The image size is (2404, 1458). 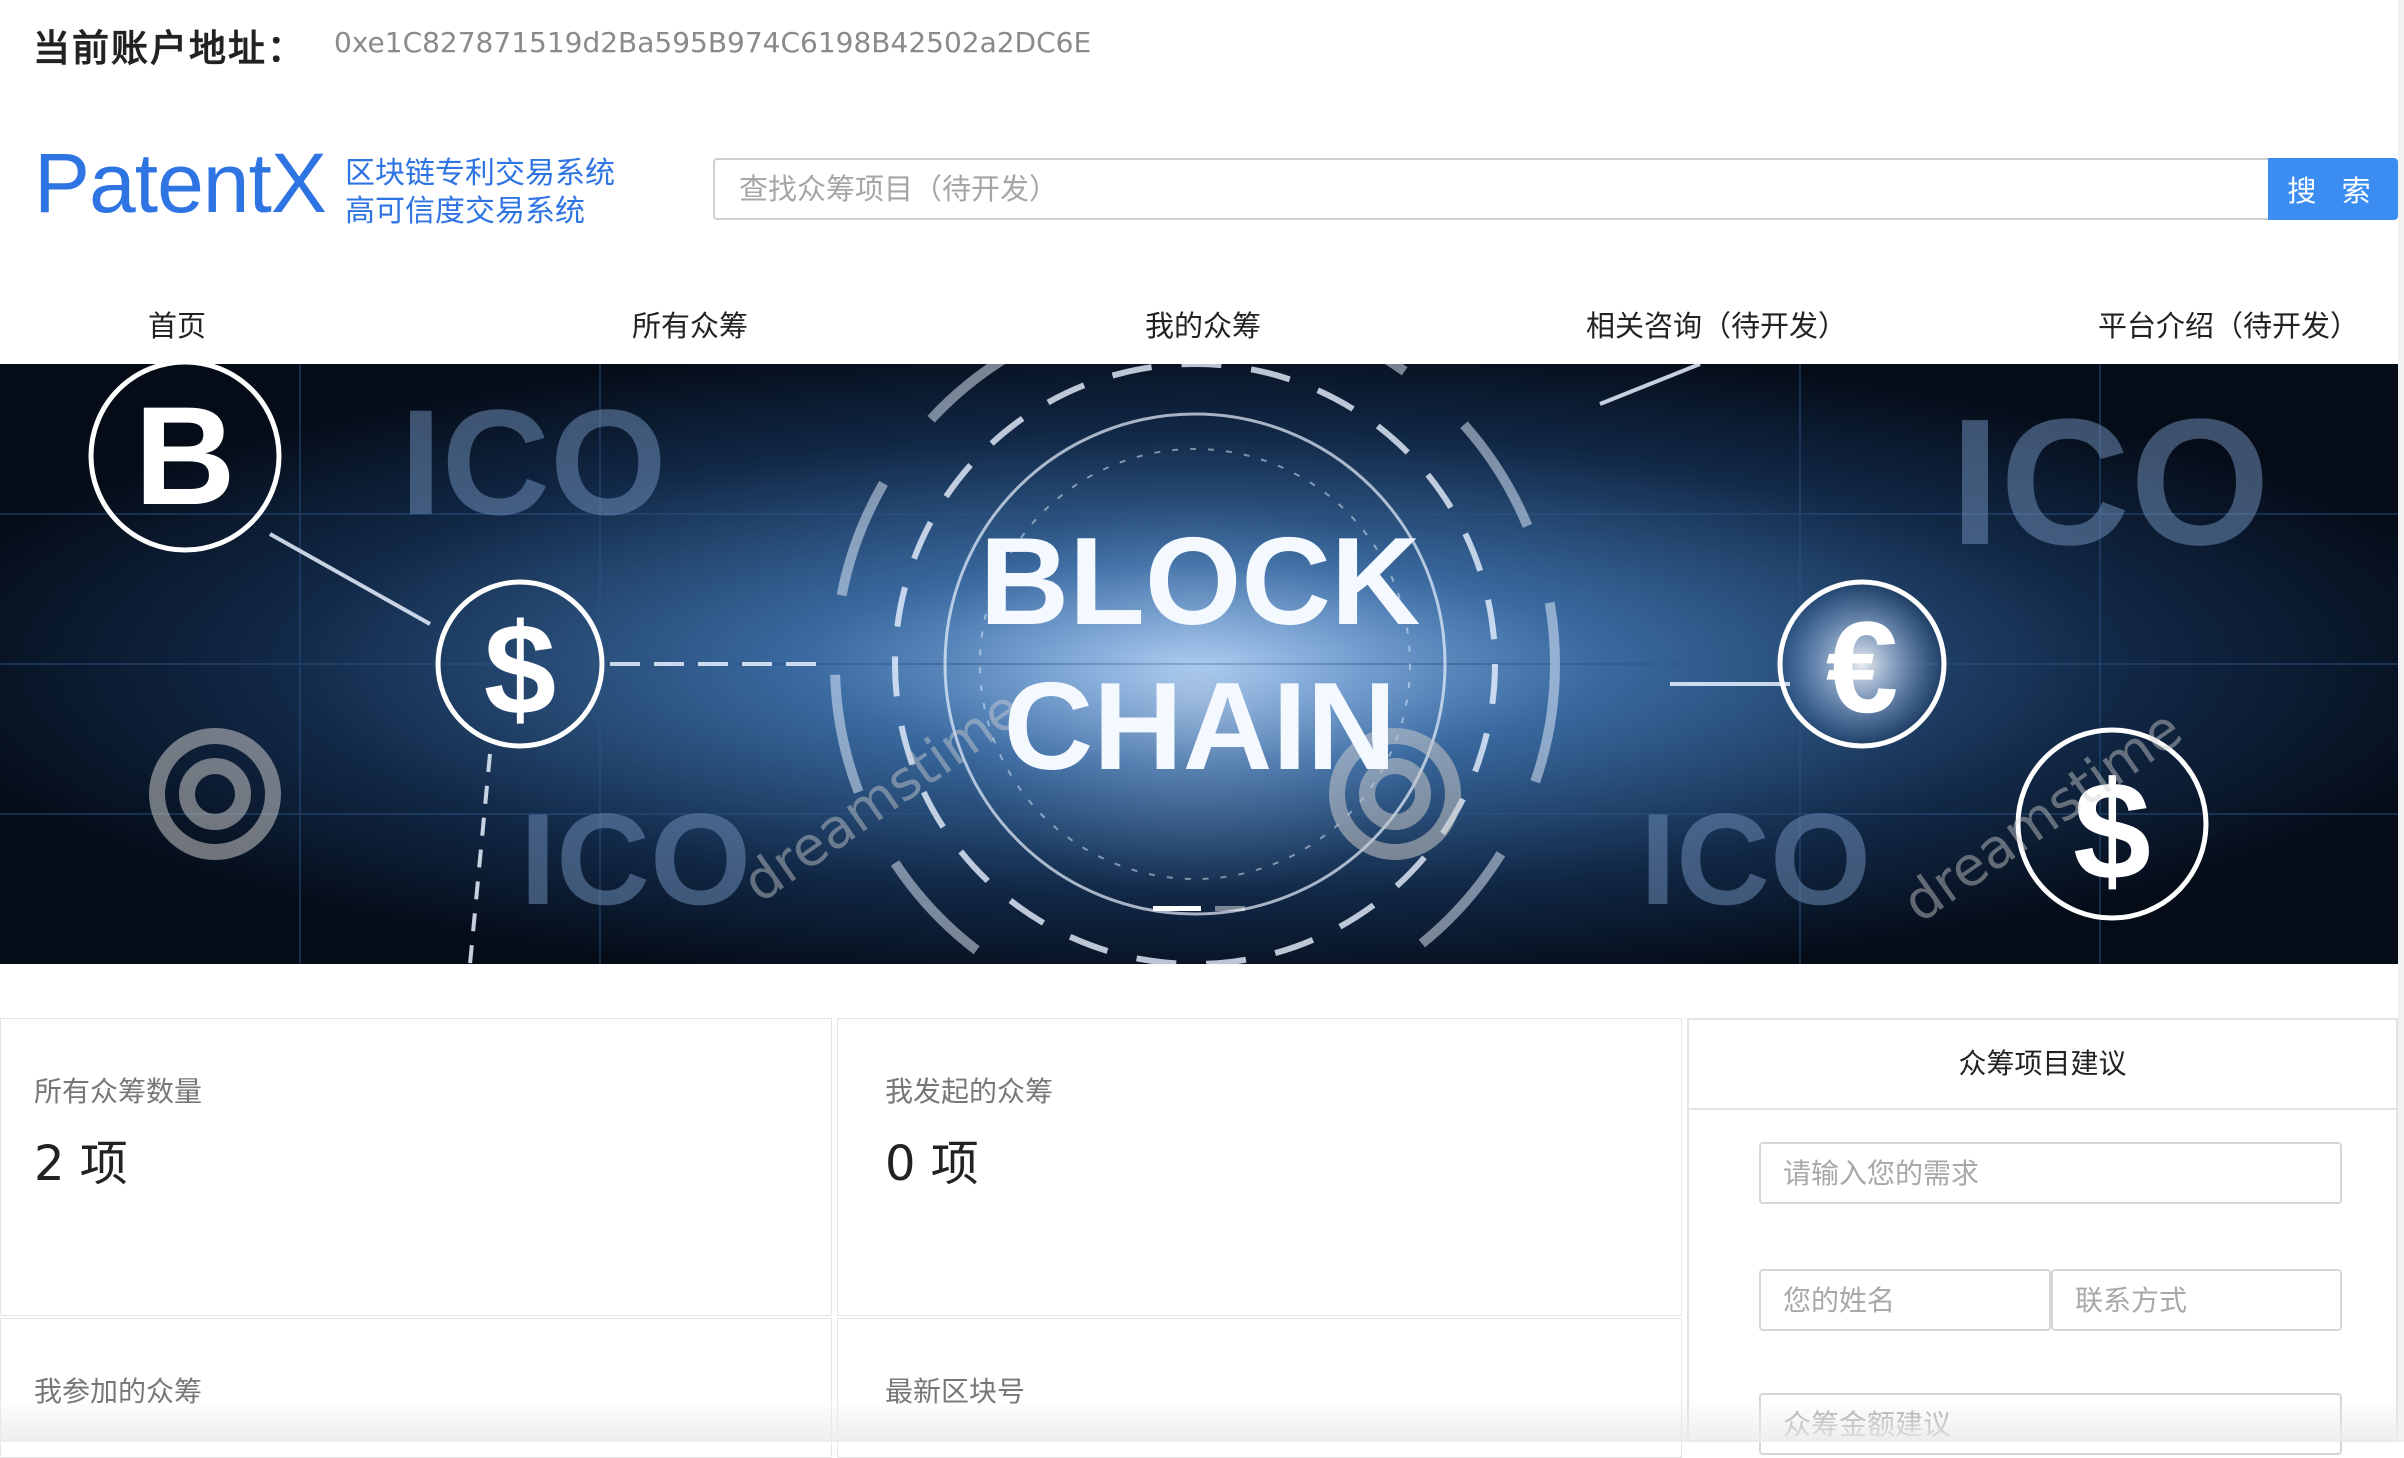 What do you see at coordinates (1716, 324) in the screenshot?
I see `nav-item-consulting: 相关咨询（待开发）` at bounding box center [1716, 324].